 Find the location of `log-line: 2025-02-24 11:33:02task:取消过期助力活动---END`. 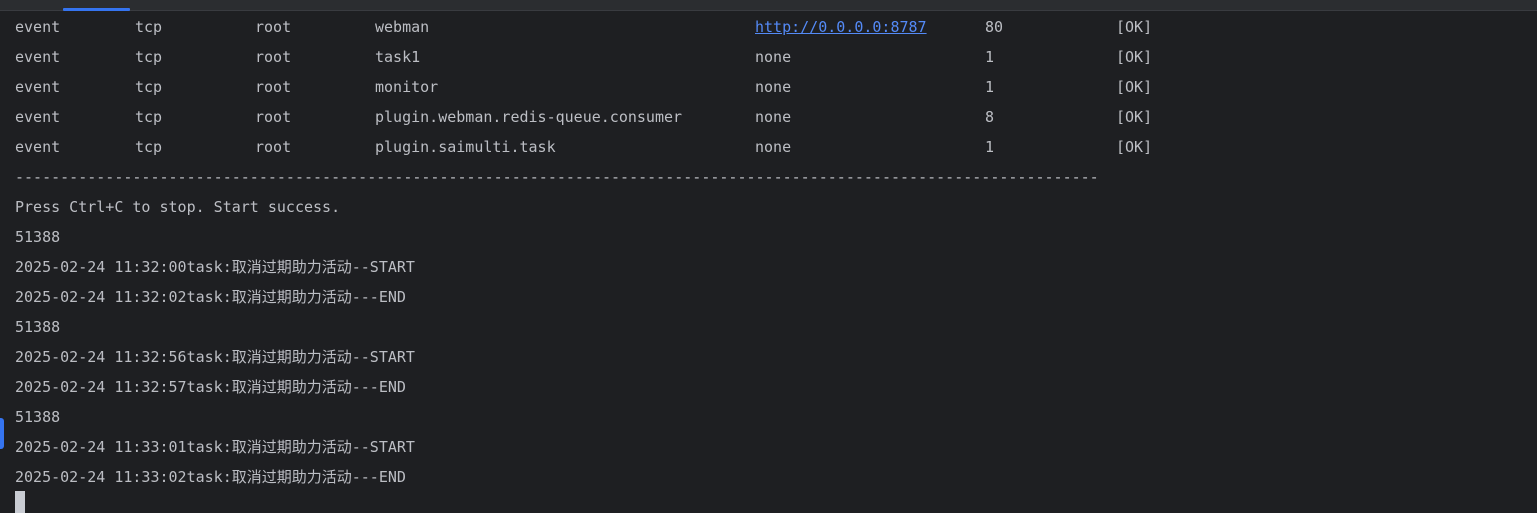

log-line: 2025-02-24 11:33:02task:取消过期助力活动---END is located at coordinates (210, 477).